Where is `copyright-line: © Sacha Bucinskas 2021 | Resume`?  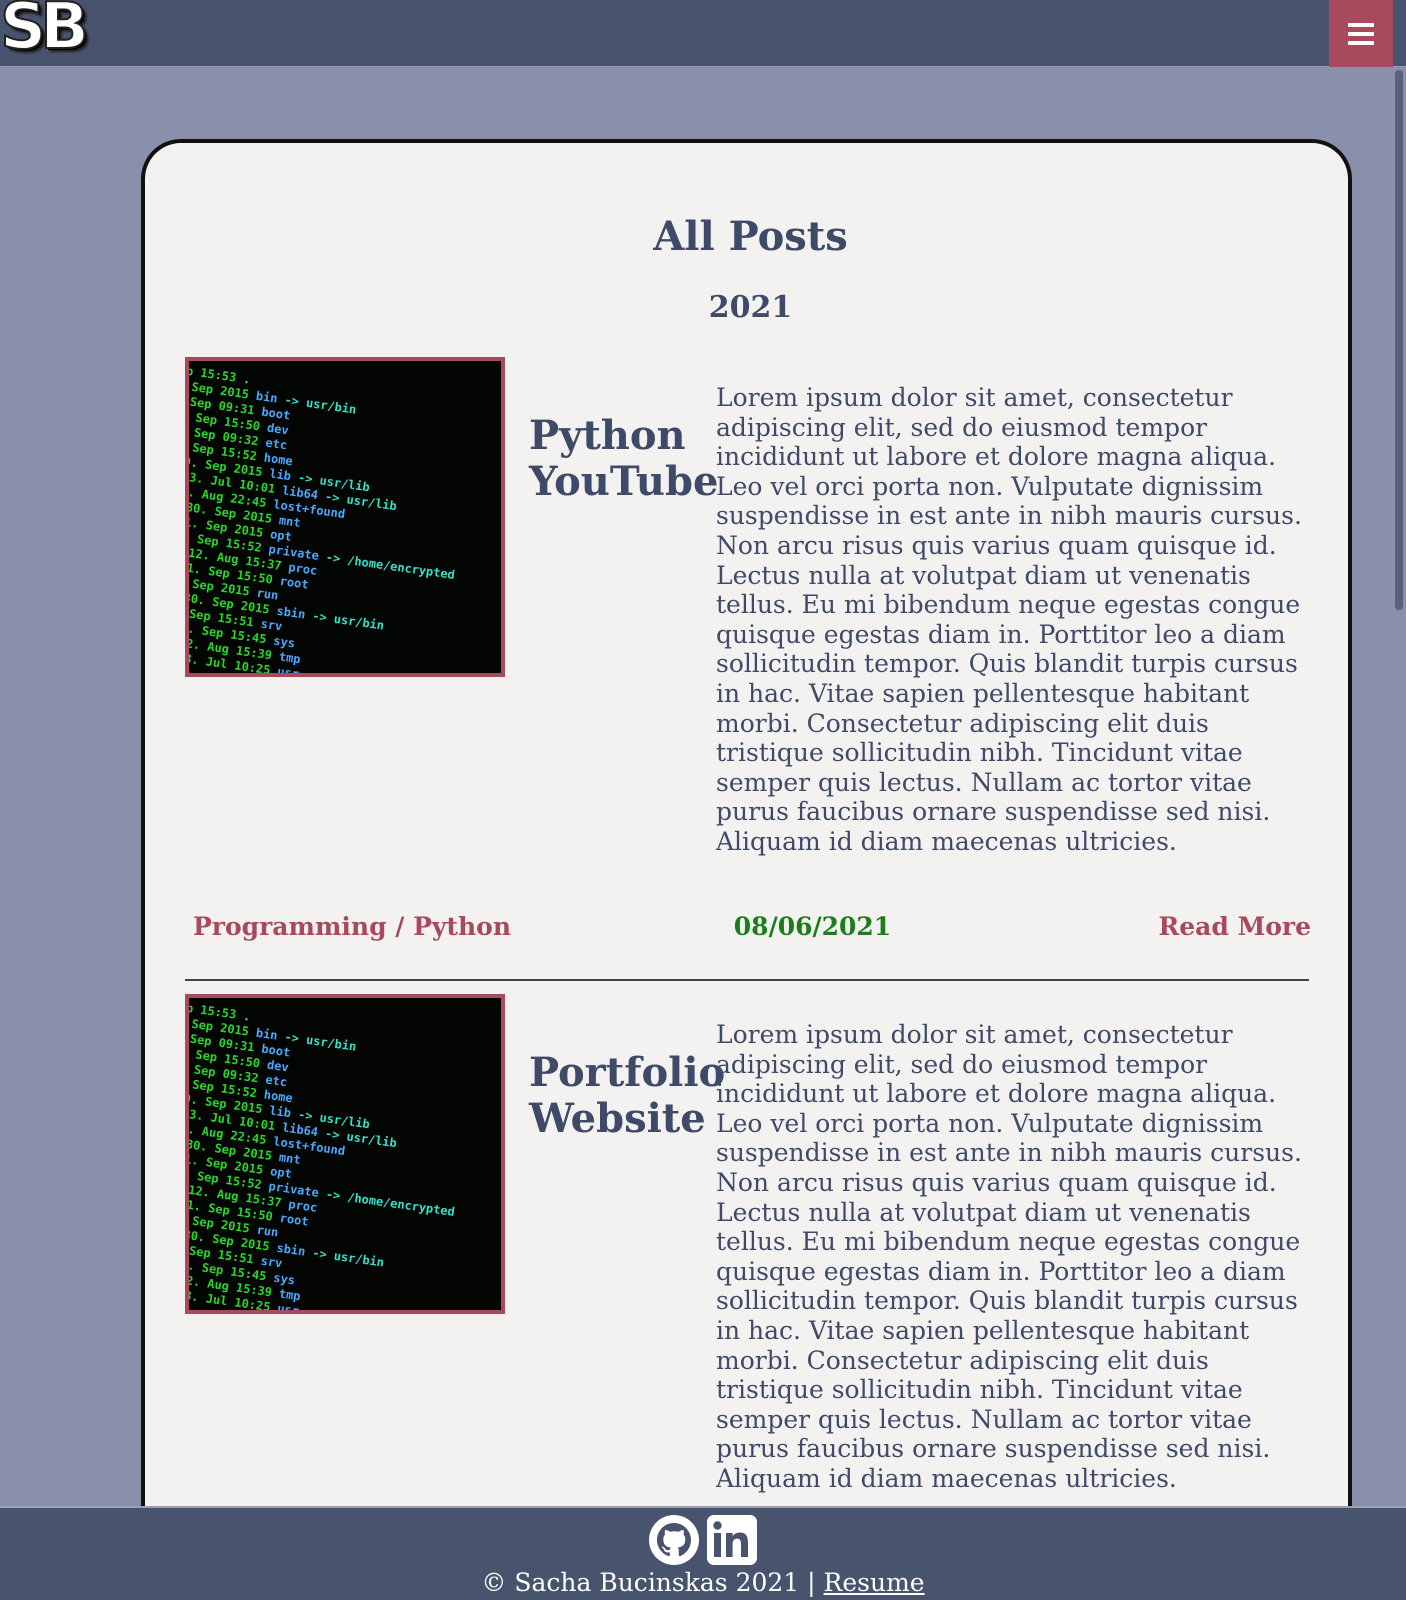 copyright-line: © Sacha Bucinskas 2021 | Resume is located at coordinates (703, 1582).